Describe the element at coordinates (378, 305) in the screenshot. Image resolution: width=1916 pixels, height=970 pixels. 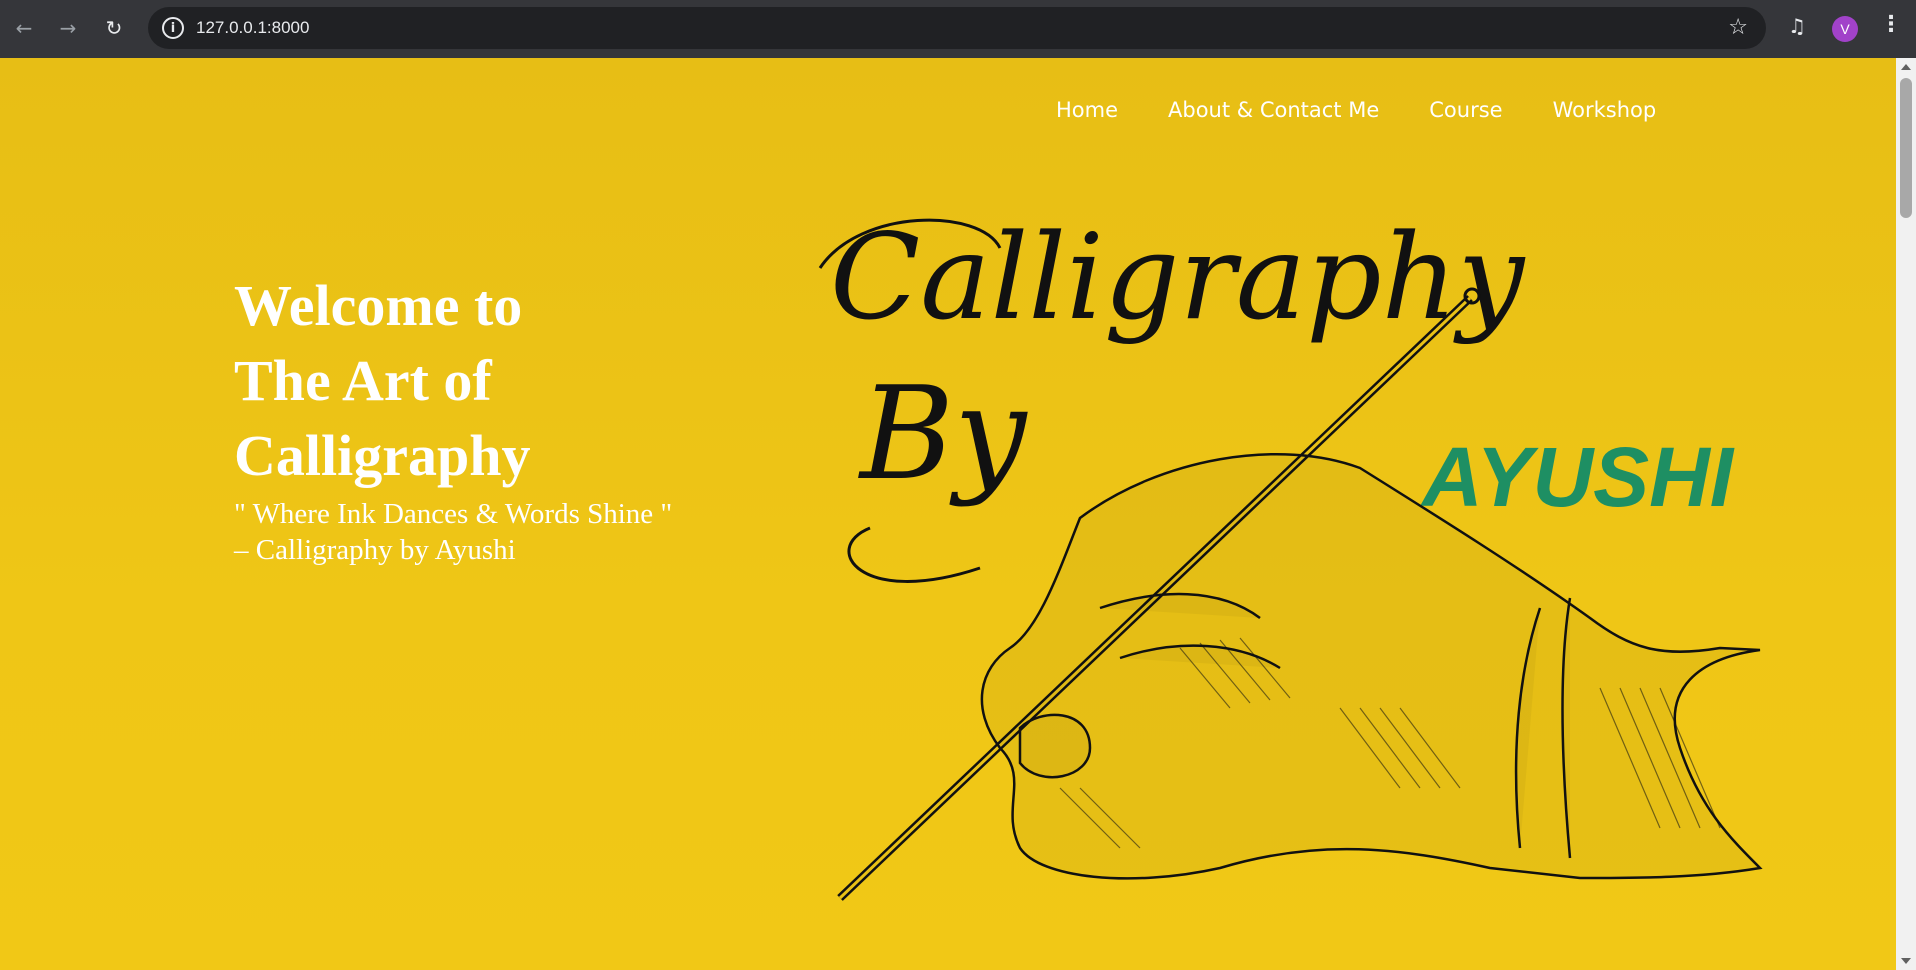
I see `hero-title-line1: Welcome to` at that location.